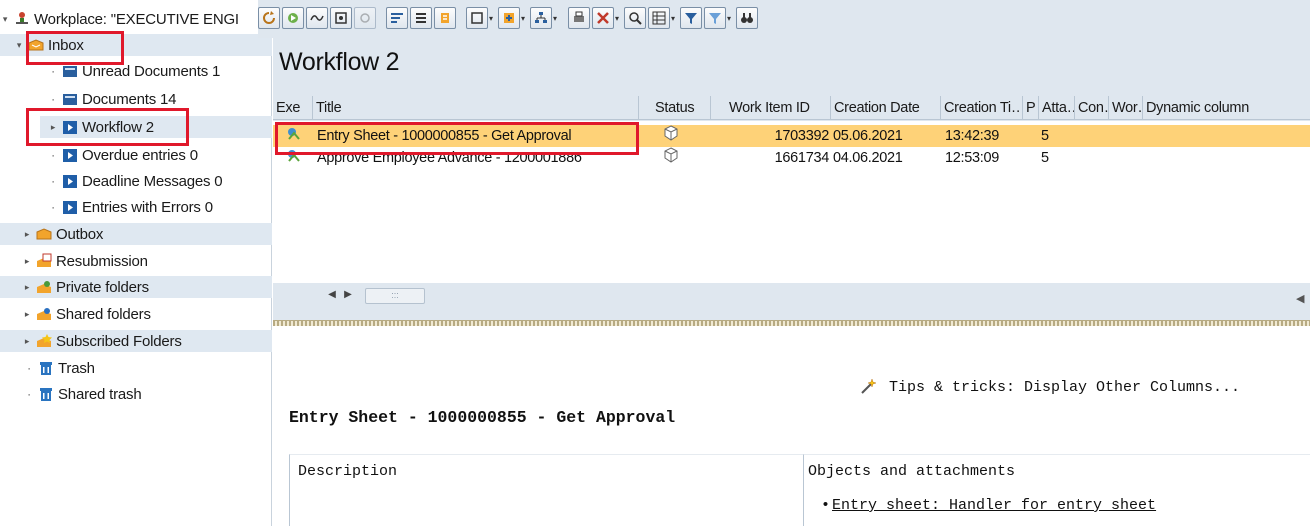 This screenshot has height=526, width=1310. I want to click on scroll-left-icon: ◀, so click(332, 295).